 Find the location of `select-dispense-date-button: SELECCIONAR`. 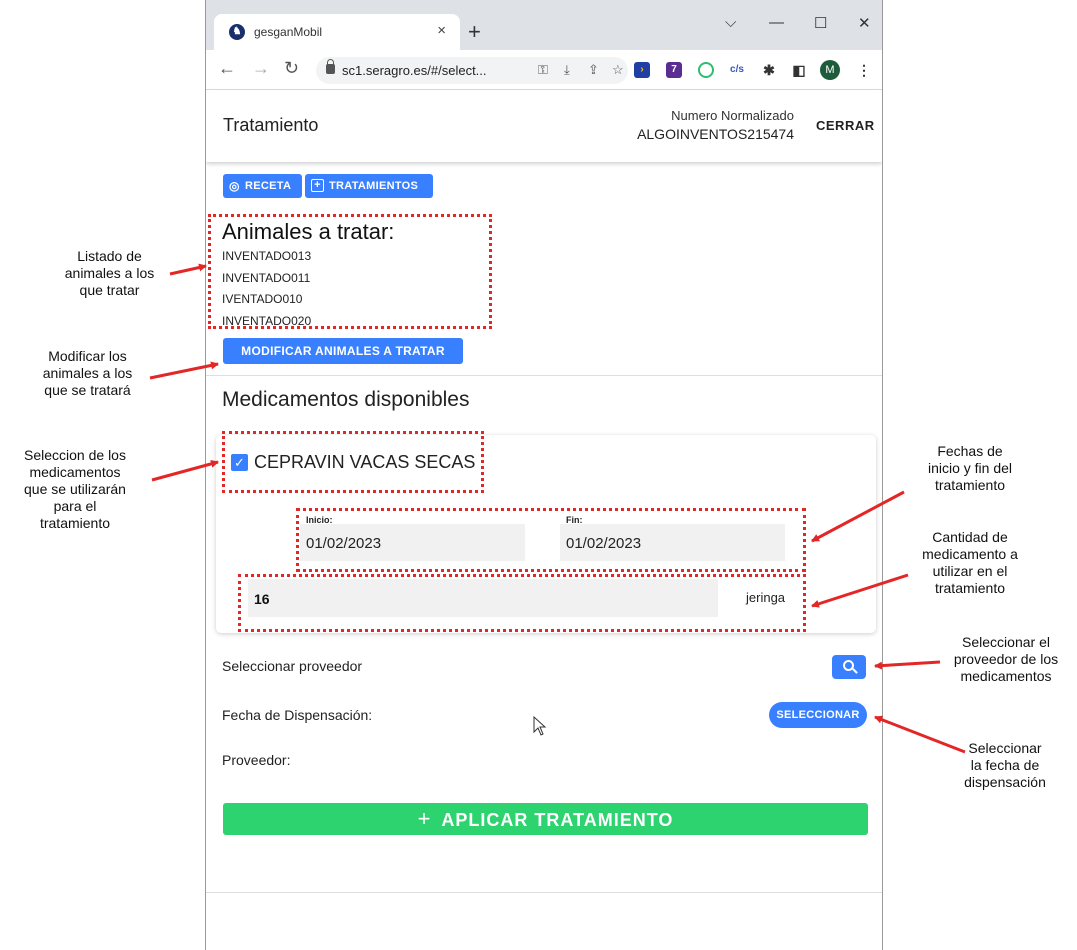

select-dispense-date-button: SELECCIONAR is located at coordinates (818, 715).